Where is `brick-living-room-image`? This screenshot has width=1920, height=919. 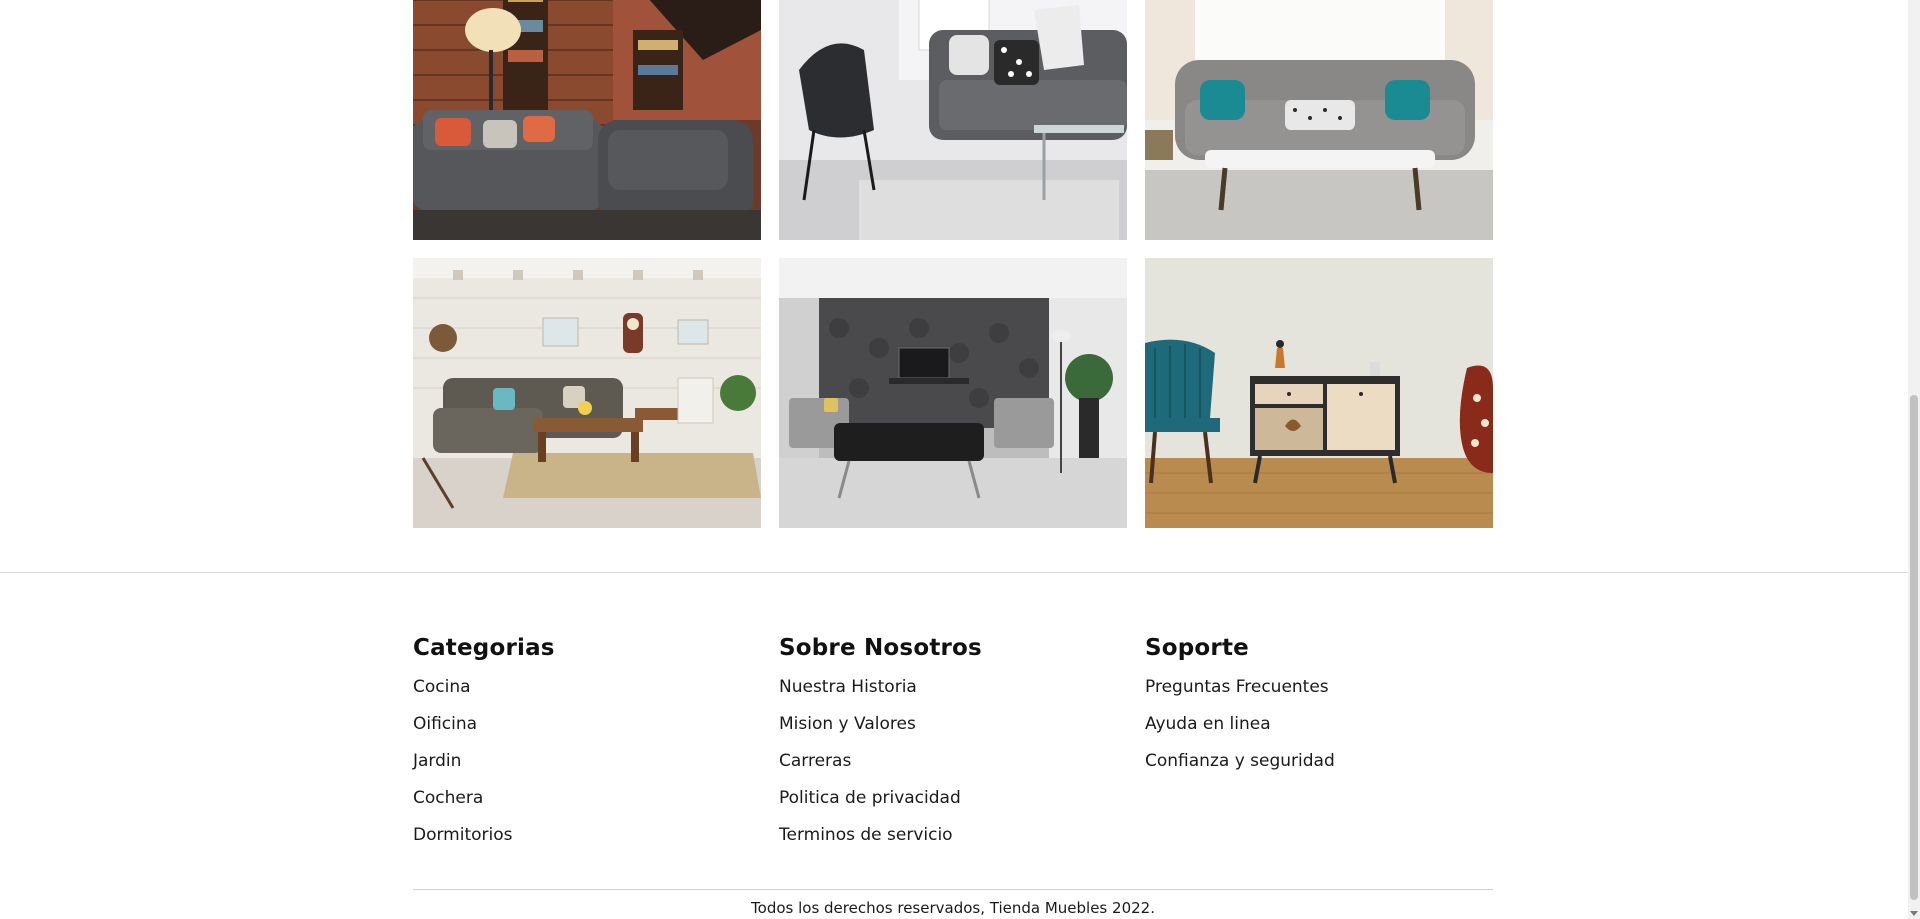
brick-living-room-image is located at coordinates (587, 120).